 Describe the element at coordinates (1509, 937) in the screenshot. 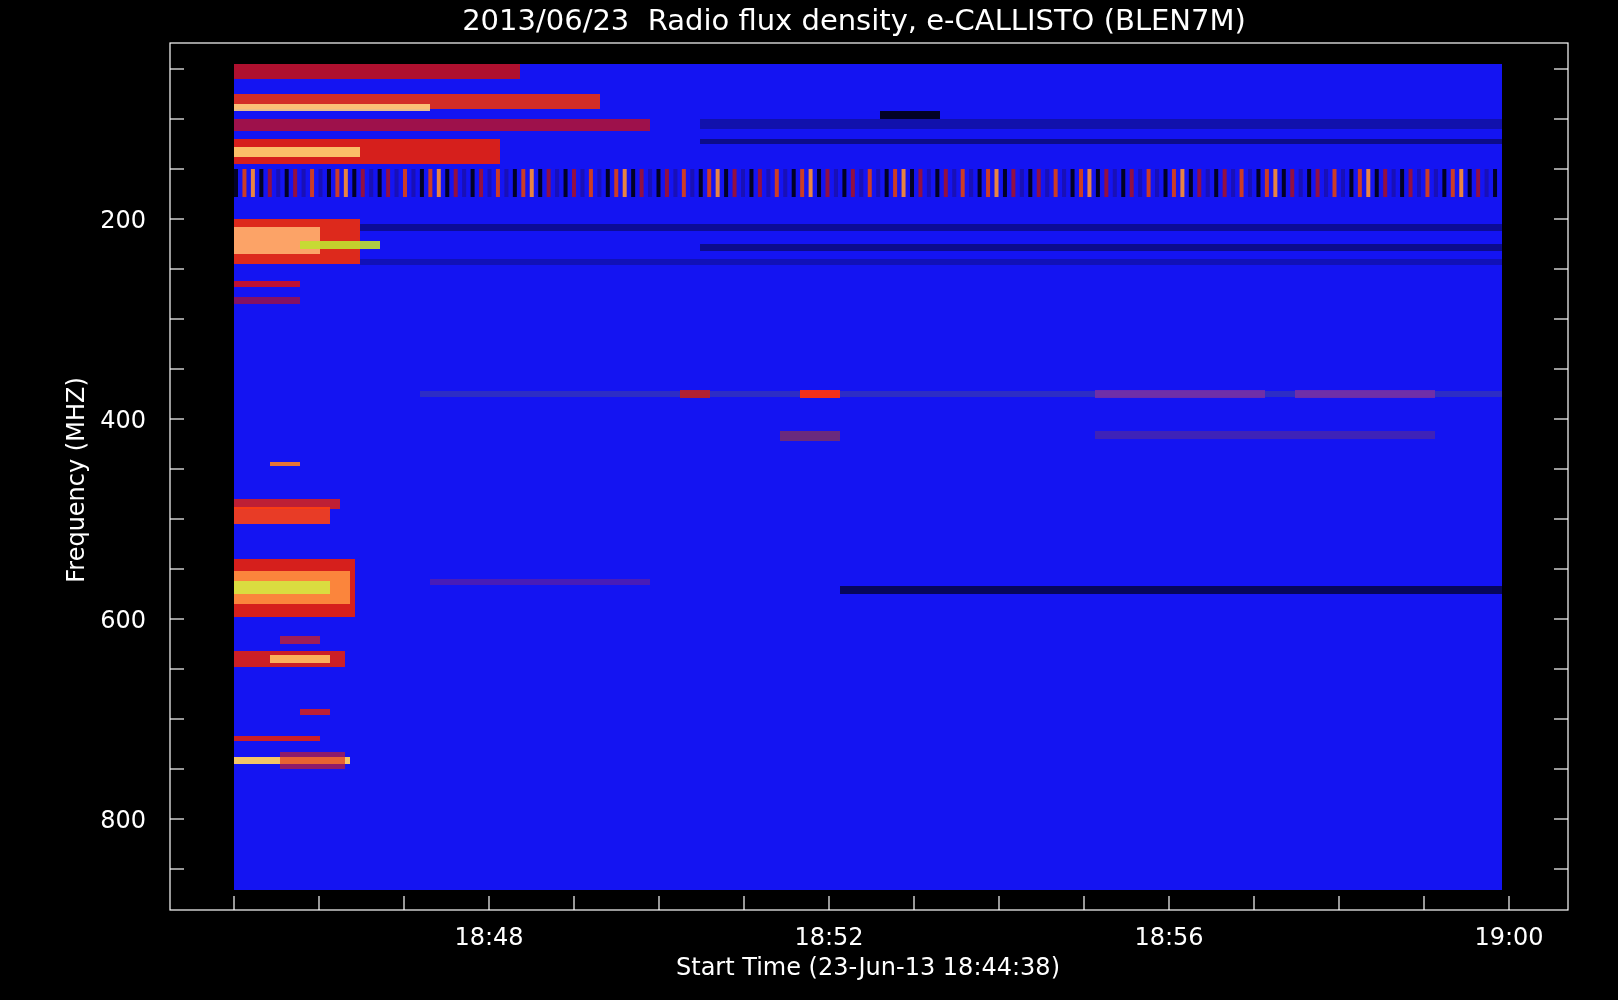

I see `tick-label: 19:00` at that location.